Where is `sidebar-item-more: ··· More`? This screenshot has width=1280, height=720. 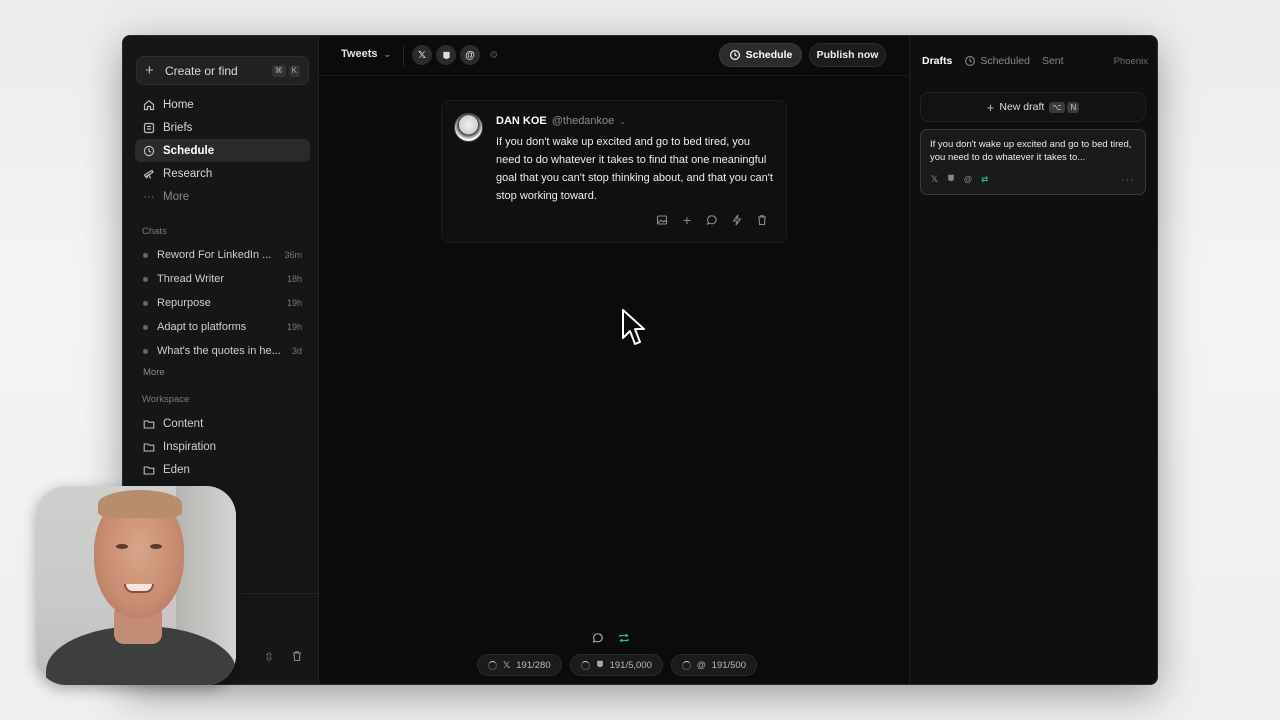 sidebar-item-more: ··· More is located at coordinates (222, 196).